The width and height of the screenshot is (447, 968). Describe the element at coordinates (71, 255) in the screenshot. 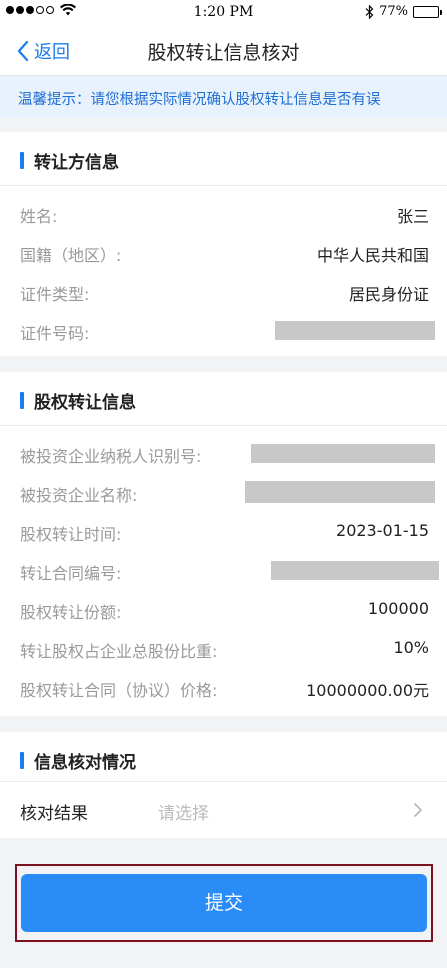

I see `row-label: 国籍（地区）:` at that location.